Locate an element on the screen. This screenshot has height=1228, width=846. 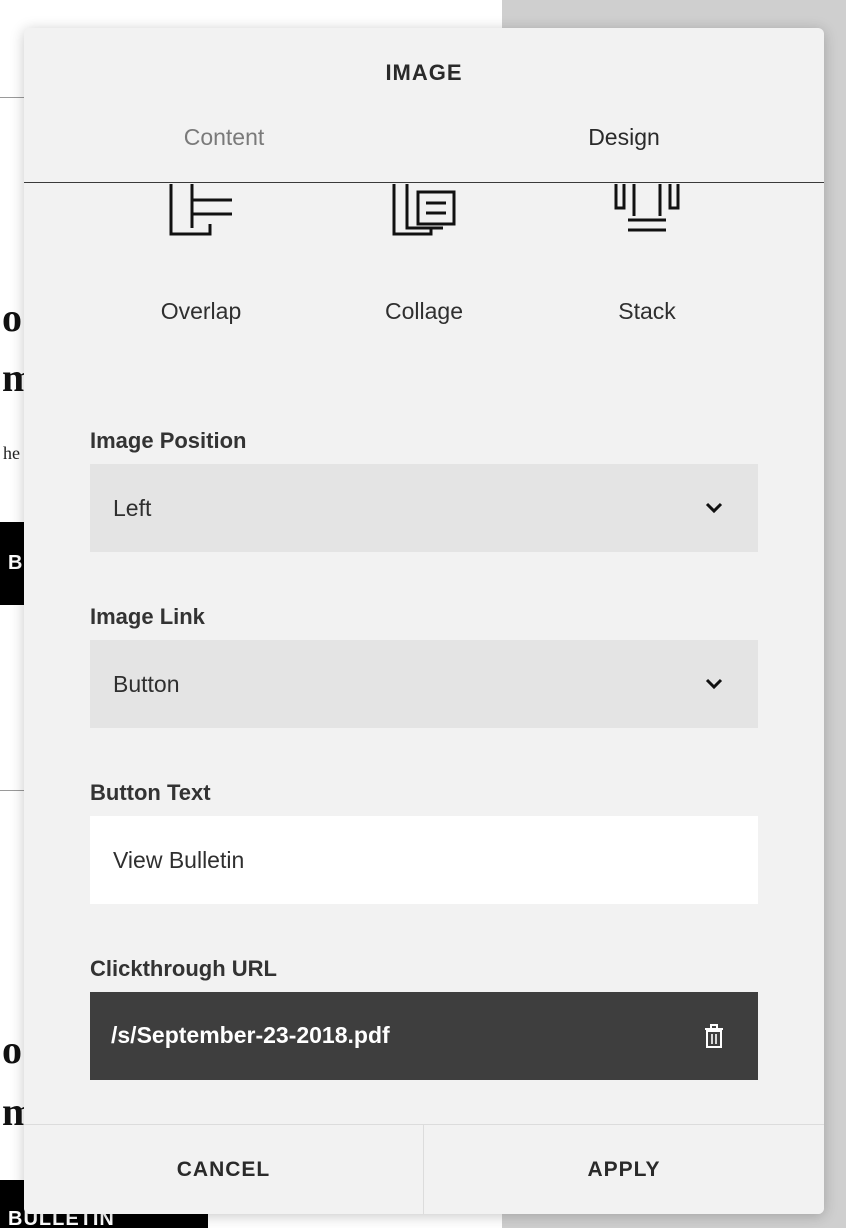
clickthrough-url-field: /s/September-23-2018.pdf is located at coordinates (424, 1036).